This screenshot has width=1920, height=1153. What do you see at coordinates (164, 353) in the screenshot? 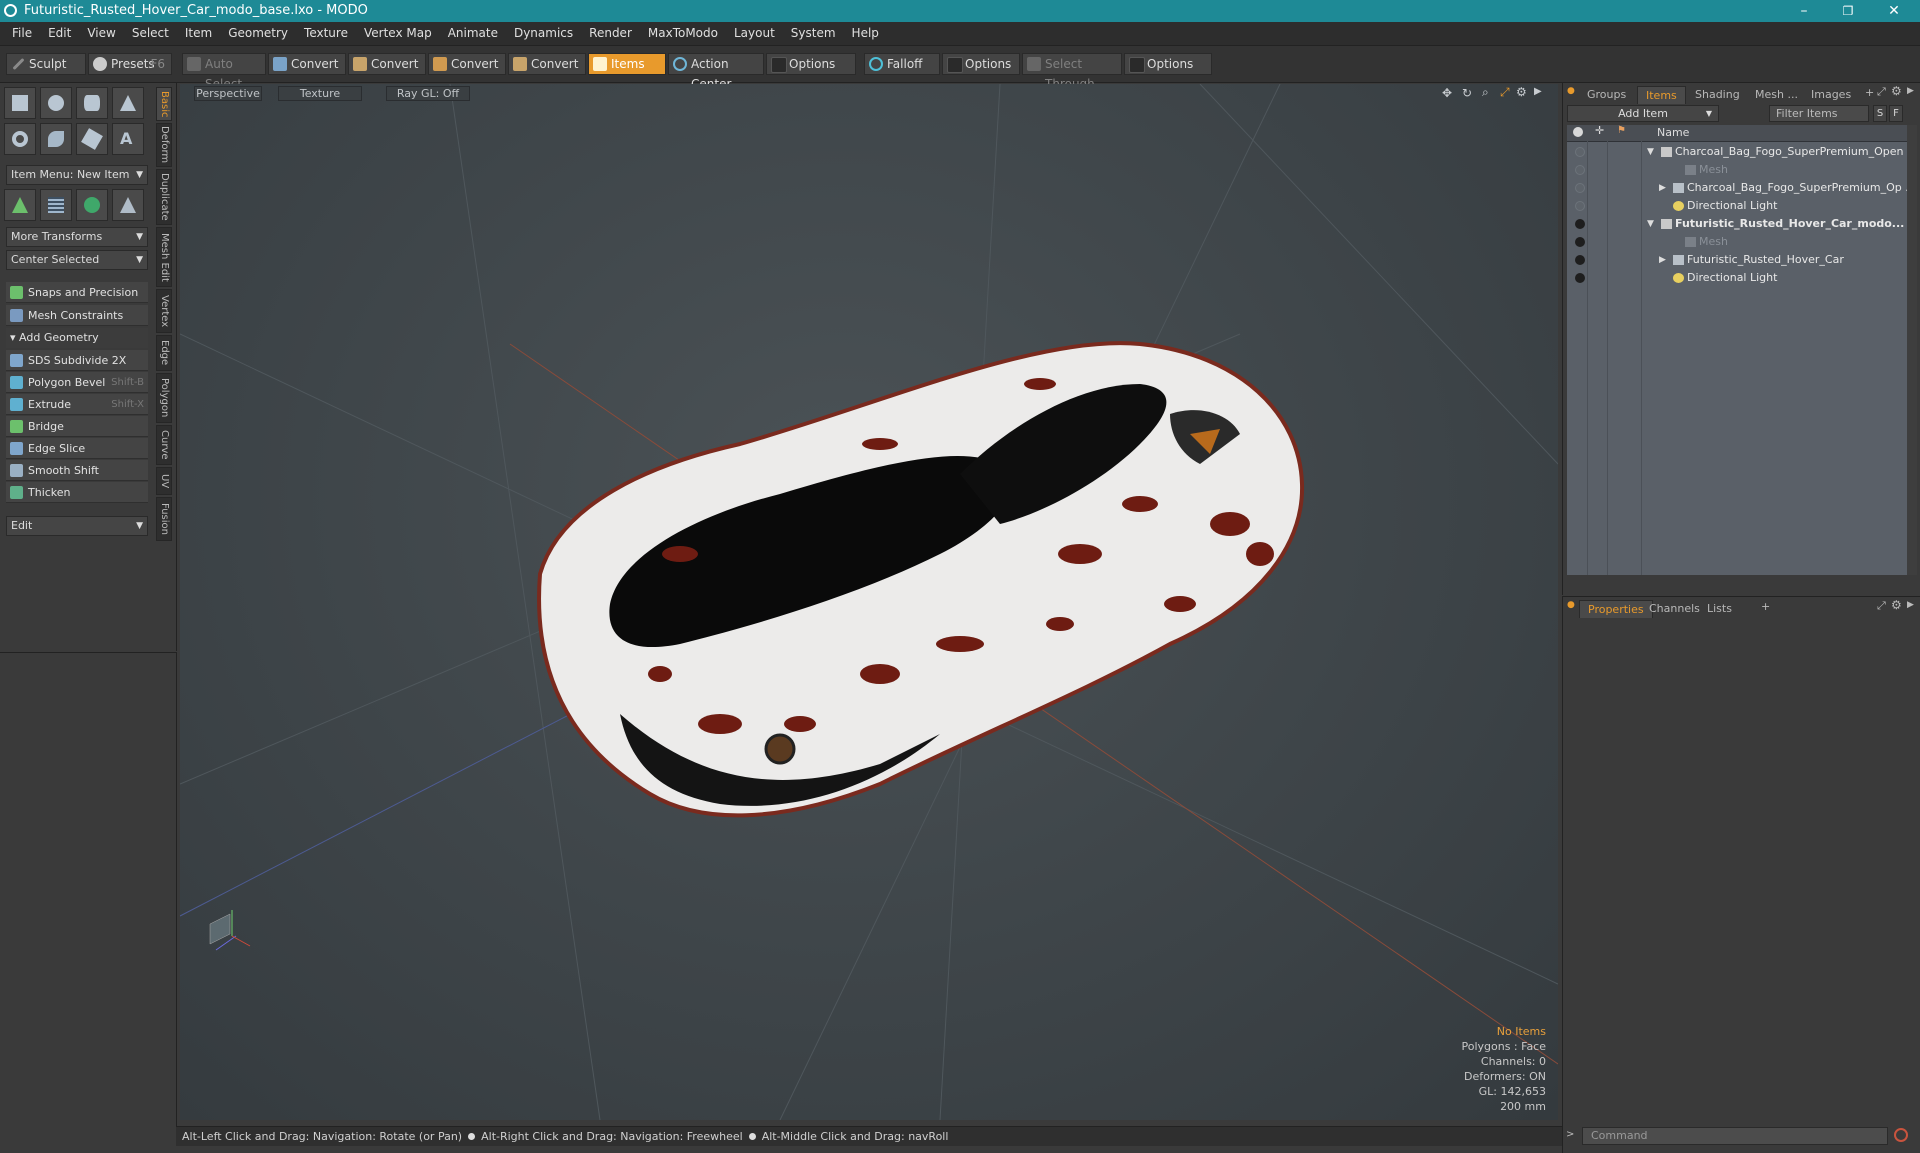
I see `vtab-edge: Edge` at bounding box center [164, 353].